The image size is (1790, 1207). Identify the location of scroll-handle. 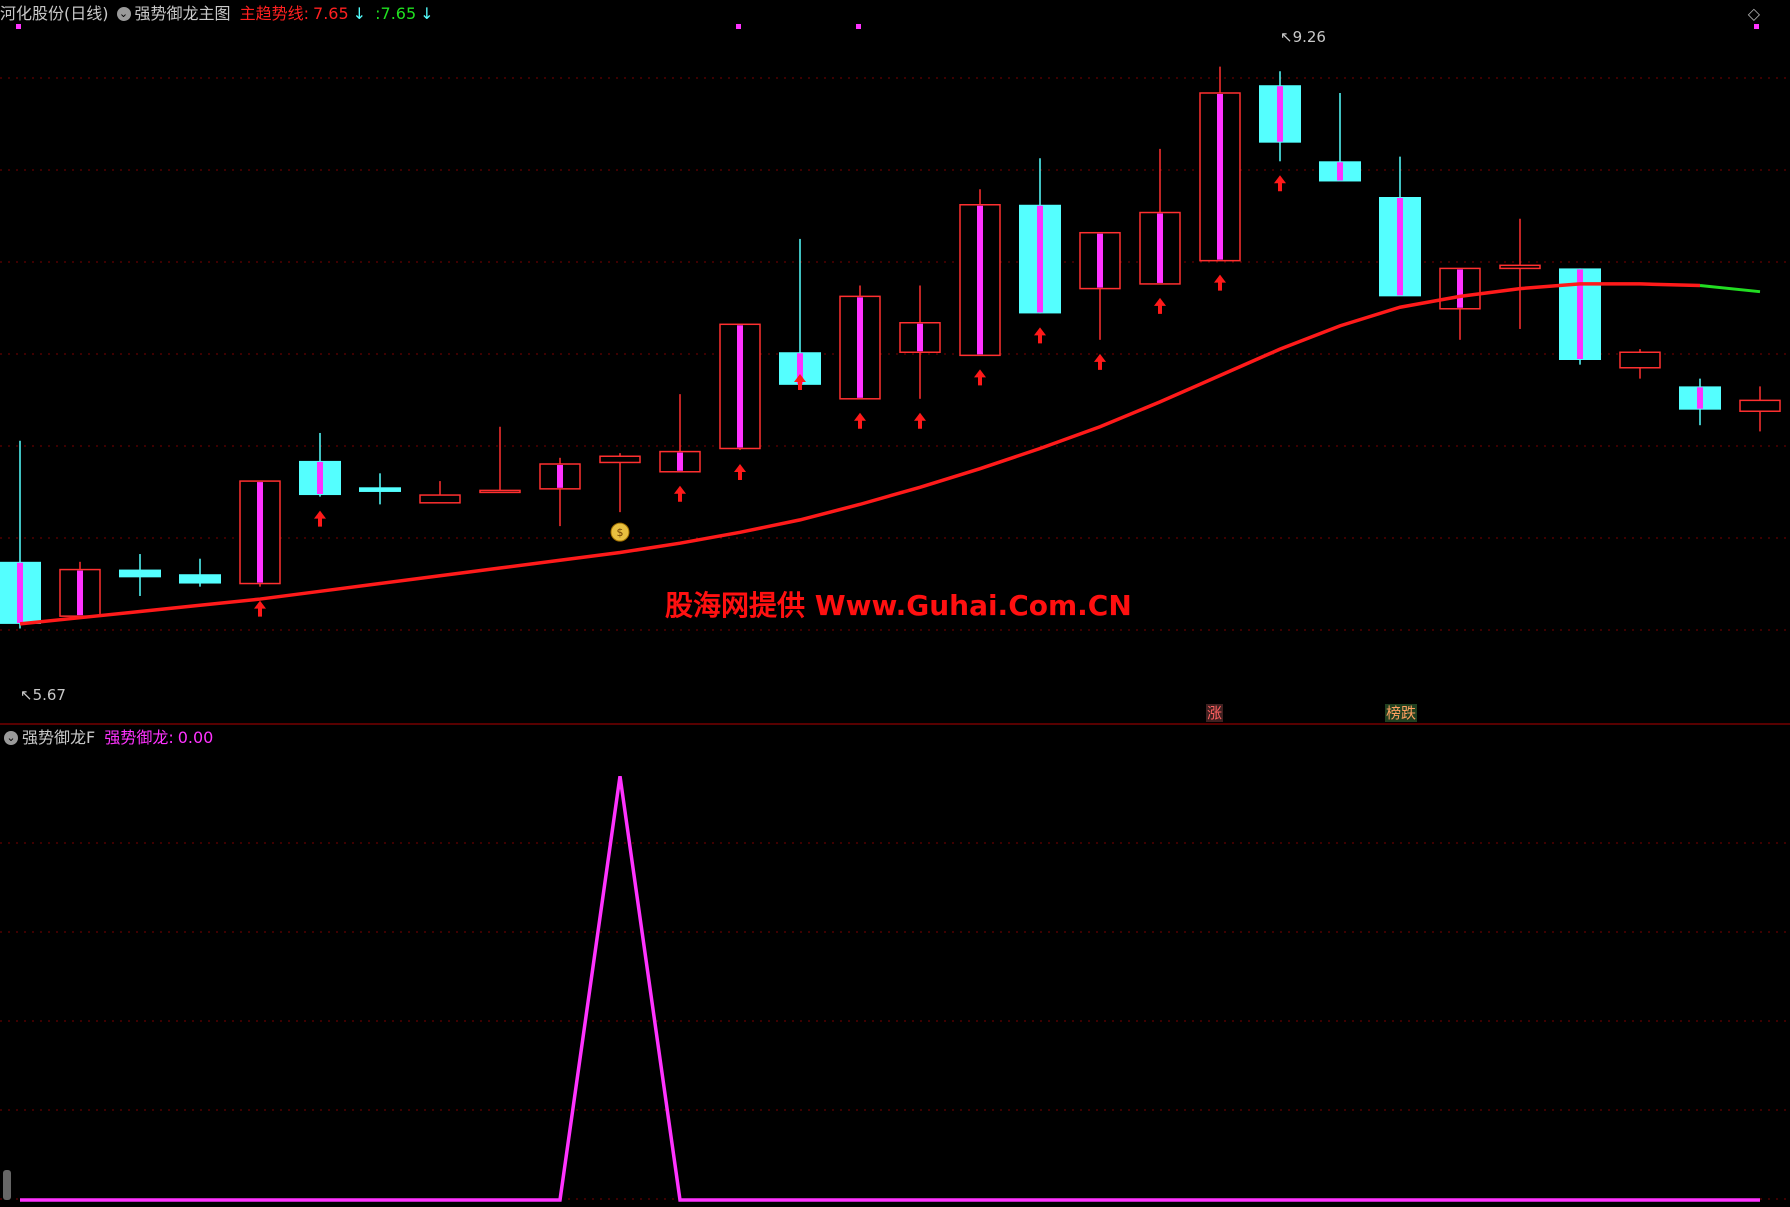
(7, 1185).